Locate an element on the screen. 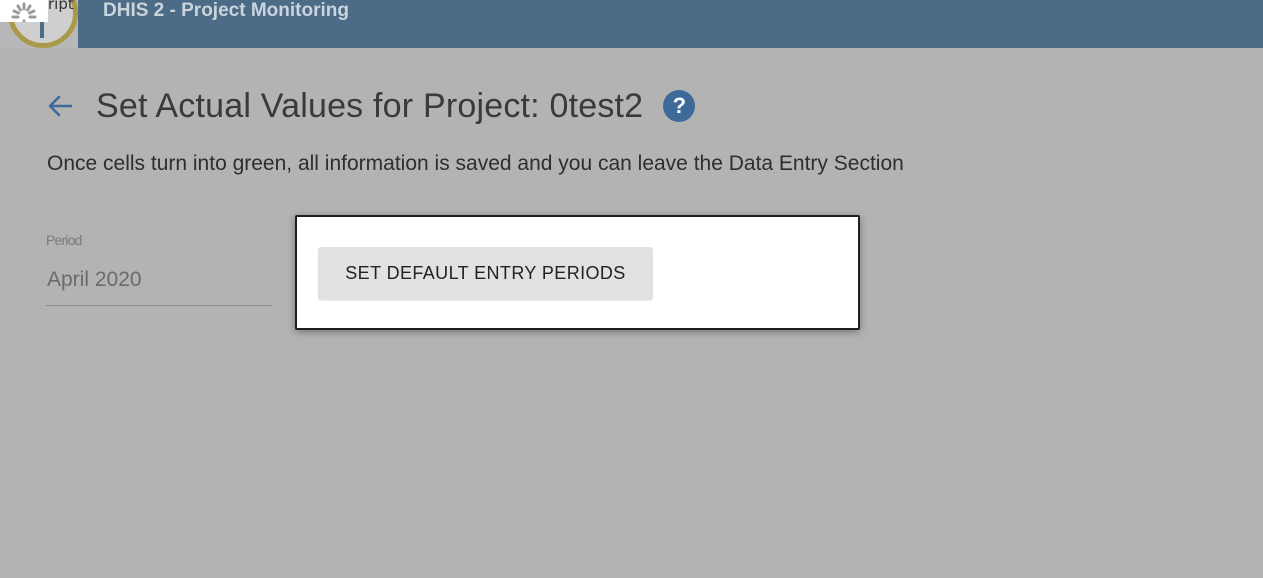 This screenshot has width=1263, height=578. set-default-entry-periods-button: SET DEFAULT ENTRY PERIODS is located at coordinates (485, 273).